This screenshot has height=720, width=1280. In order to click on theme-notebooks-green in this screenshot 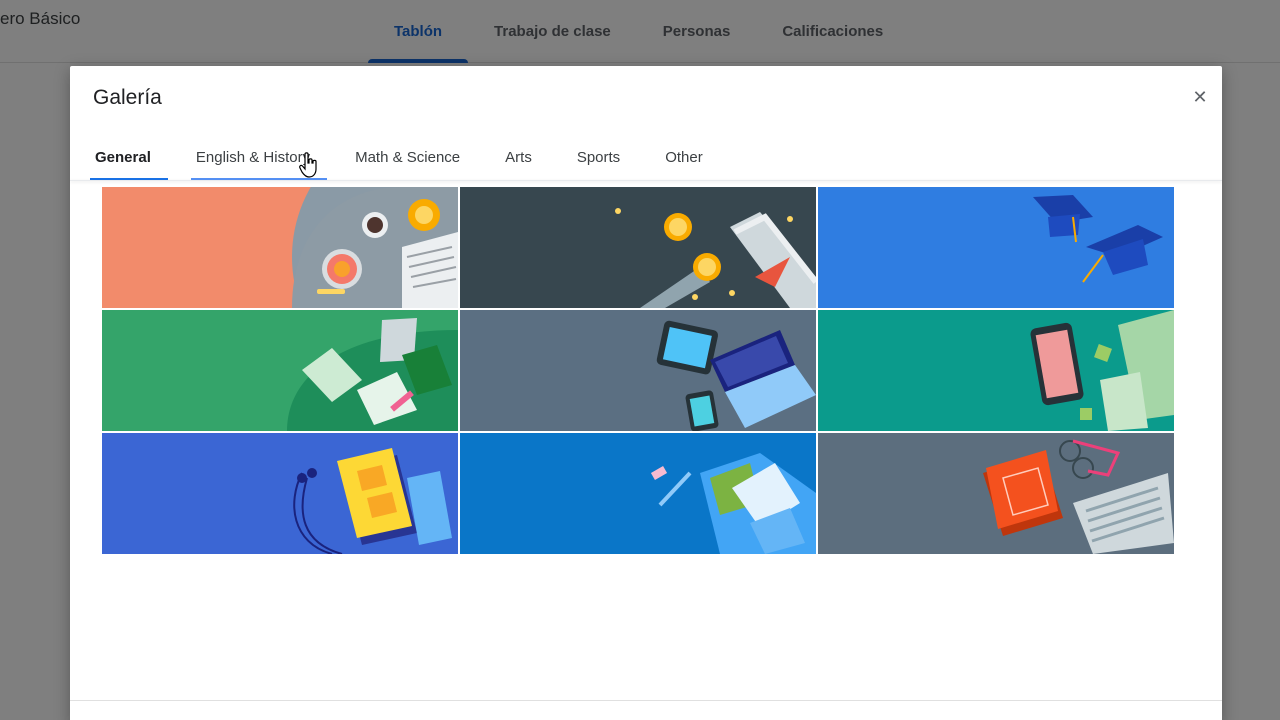, I will do `click(280, 370)`.